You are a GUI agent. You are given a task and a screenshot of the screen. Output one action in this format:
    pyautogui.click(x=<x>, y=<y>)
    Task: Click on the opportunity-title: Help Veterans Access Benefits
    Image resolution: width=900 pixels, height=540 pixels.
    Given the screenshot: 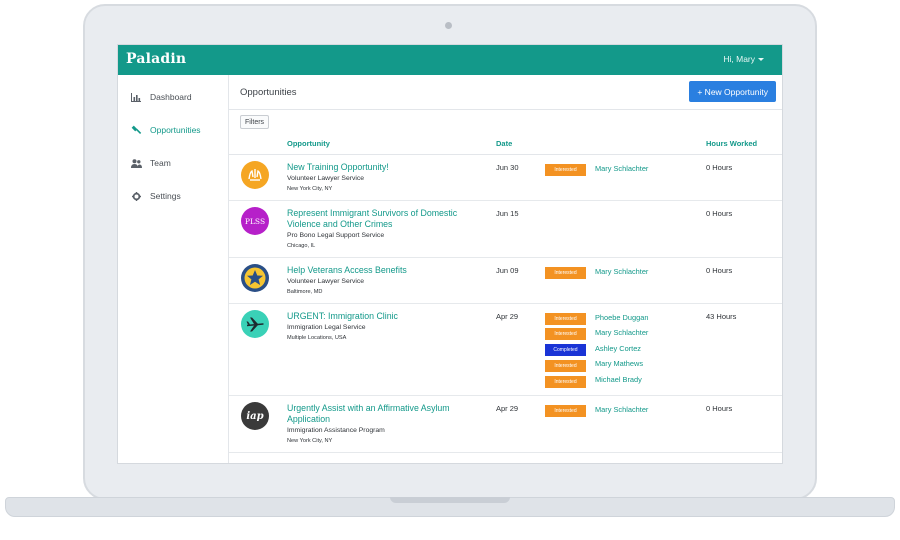 What is the action you would take?
    pyautogui.click(x=382, y=270)
    